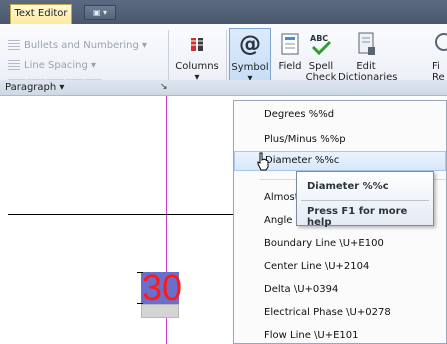 The width and height of the screenshot is (447, 344). Describe the element at coordinates (164, 87) in the screenshot. I see `paragraph-launcher-icon: ↘` at that location.